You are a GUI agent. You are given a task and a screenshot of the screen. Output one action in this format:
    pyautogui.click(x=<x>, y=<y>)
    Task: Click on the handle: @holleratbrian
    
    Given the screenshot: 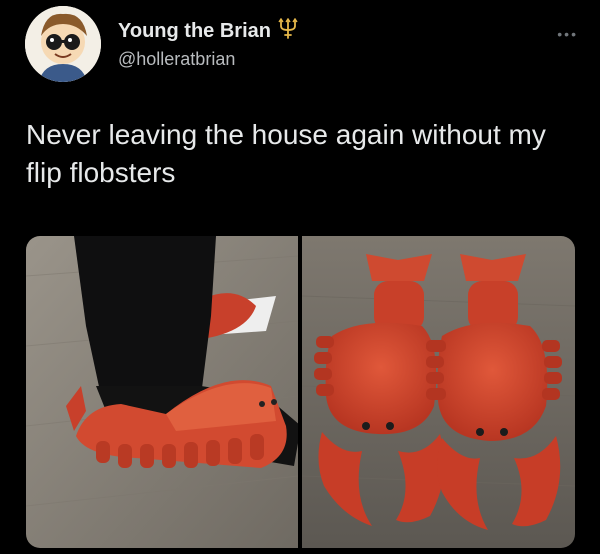 What is the action you would take?
    pyautogui.click(x=208, y=59)
    